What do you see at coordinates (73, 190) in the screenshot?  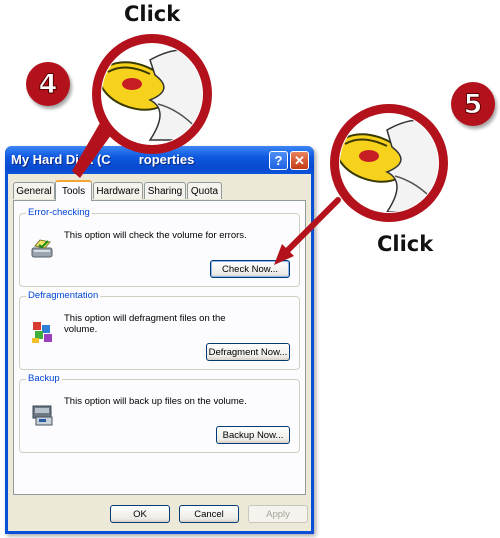 I see `tab-tools: Tools` at bounding box center [73, 190].